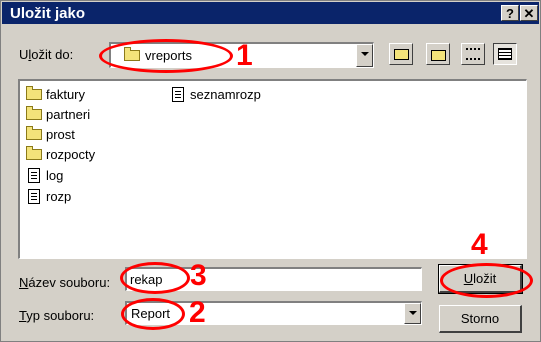  I want to click on close-button: ✕, so click(529, 13).